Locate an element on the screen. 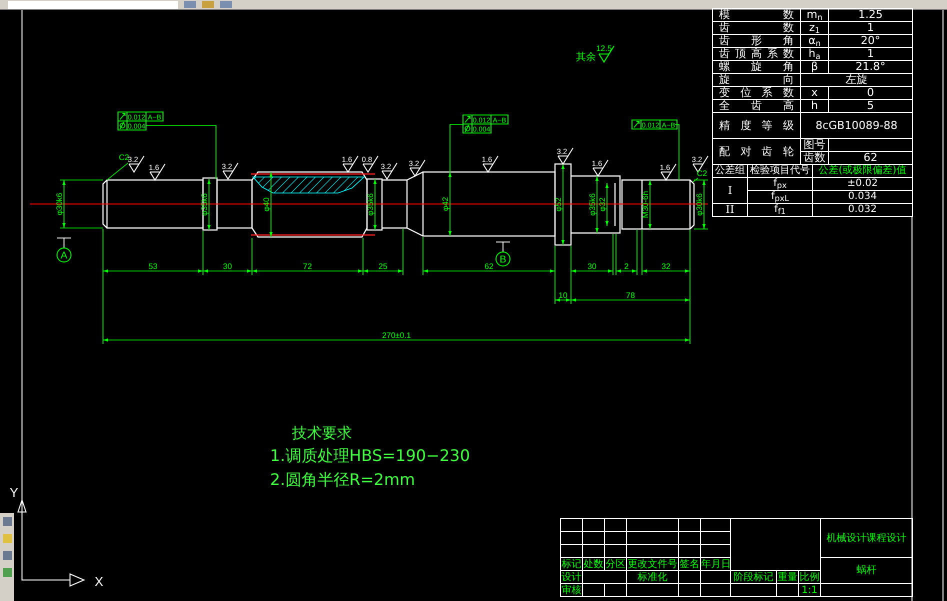 The image size is (947, 601). parameter-value: 5 is located at coordinates (870, 106).